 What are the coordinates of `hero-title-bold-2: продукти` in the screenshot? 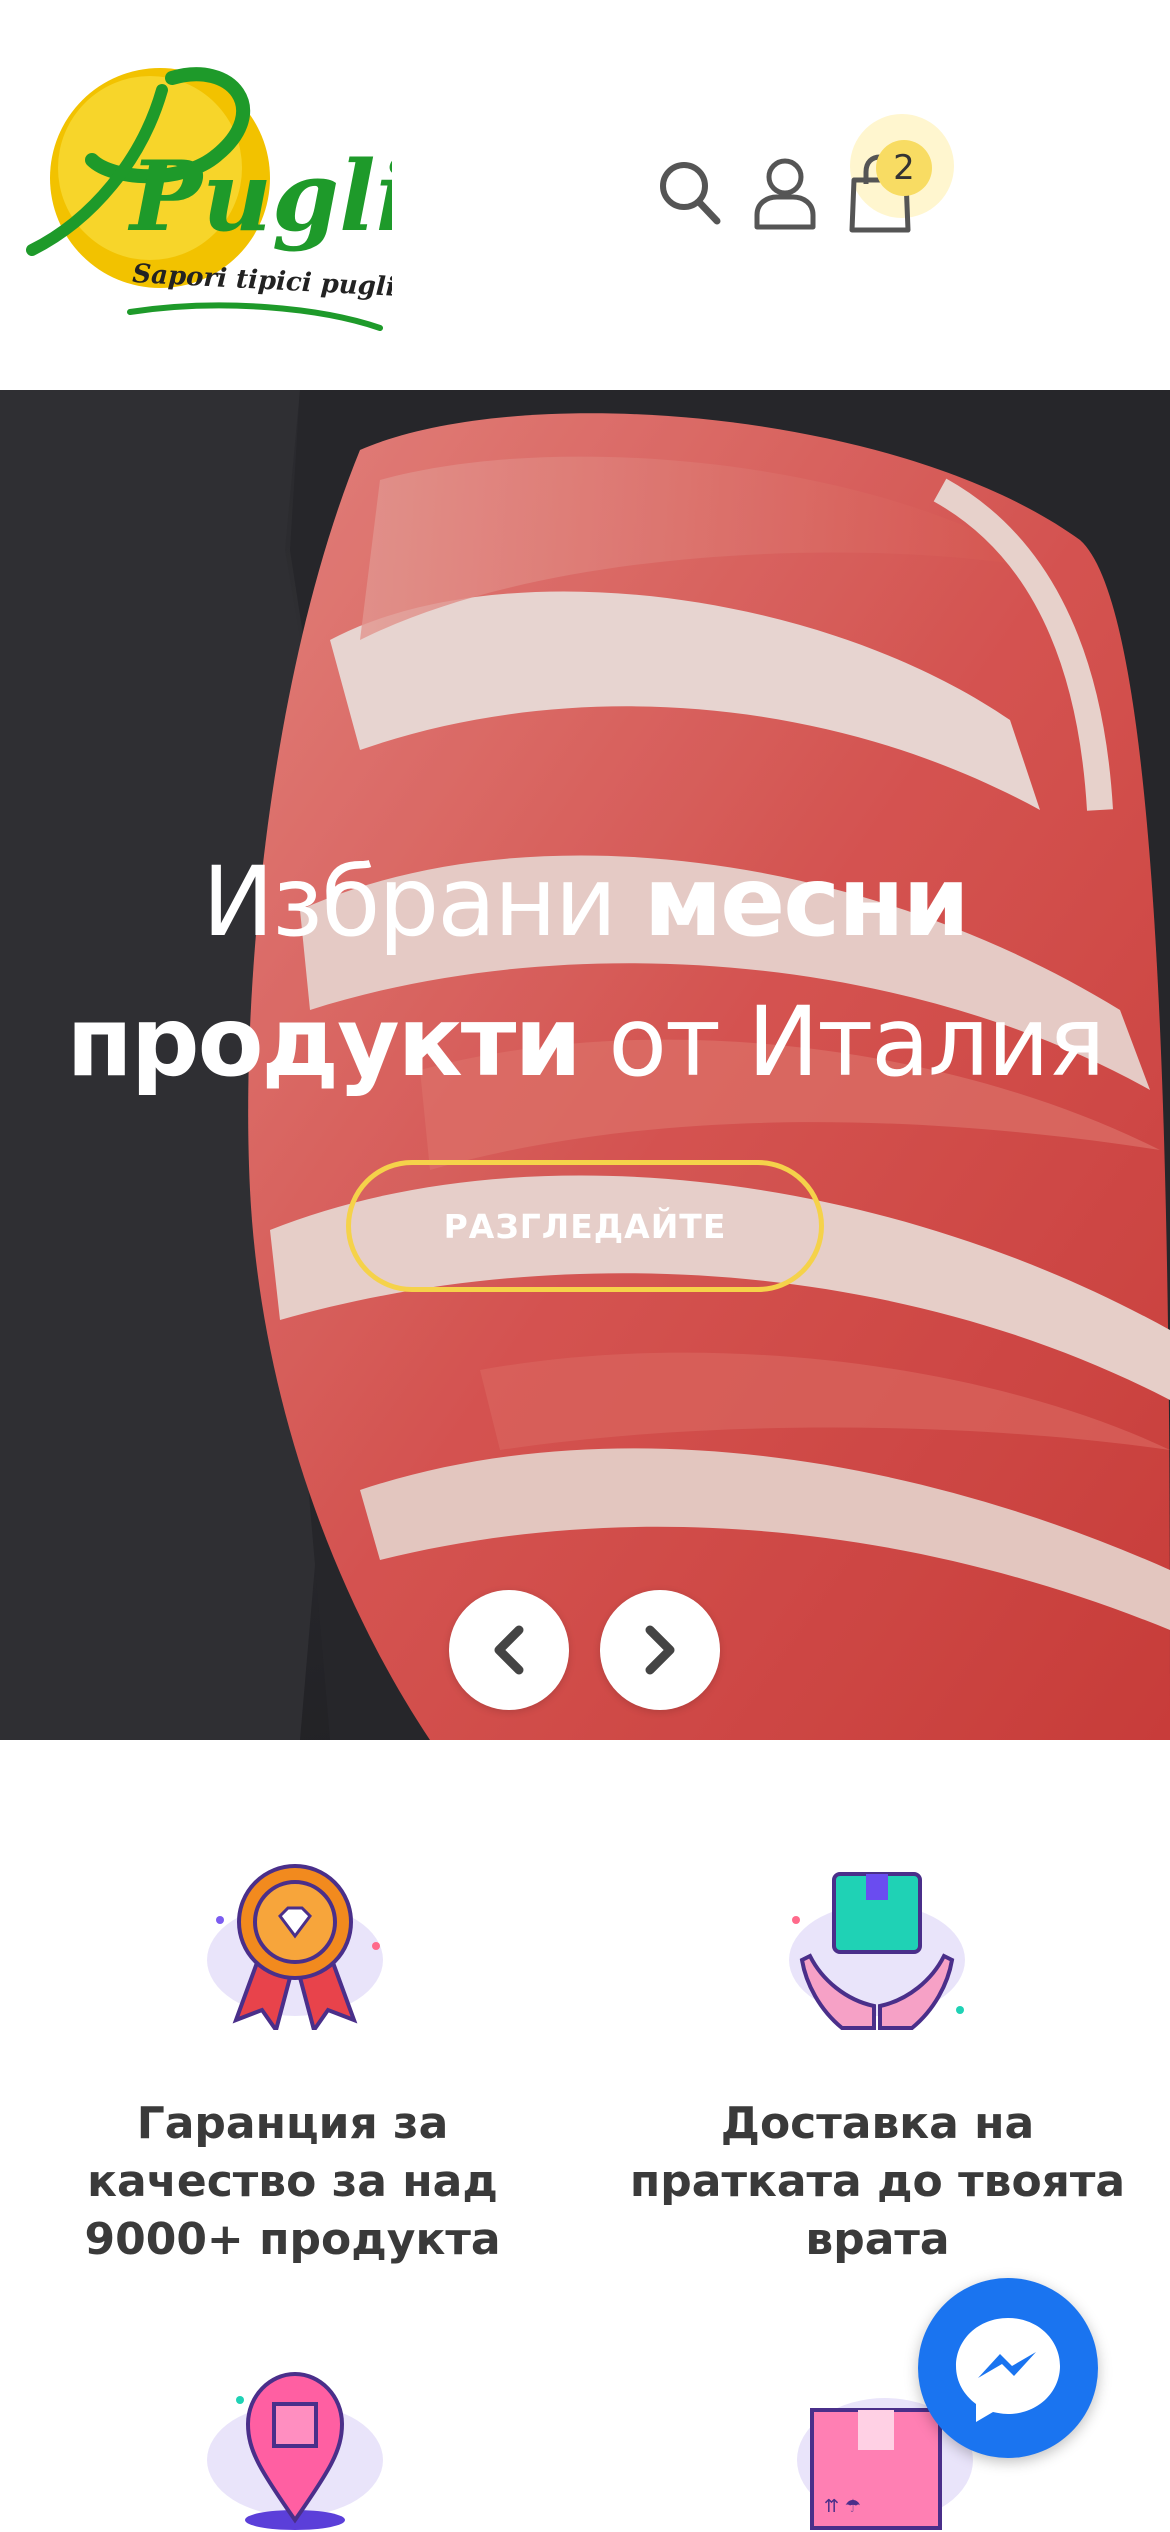 It's located at (324, 1042).